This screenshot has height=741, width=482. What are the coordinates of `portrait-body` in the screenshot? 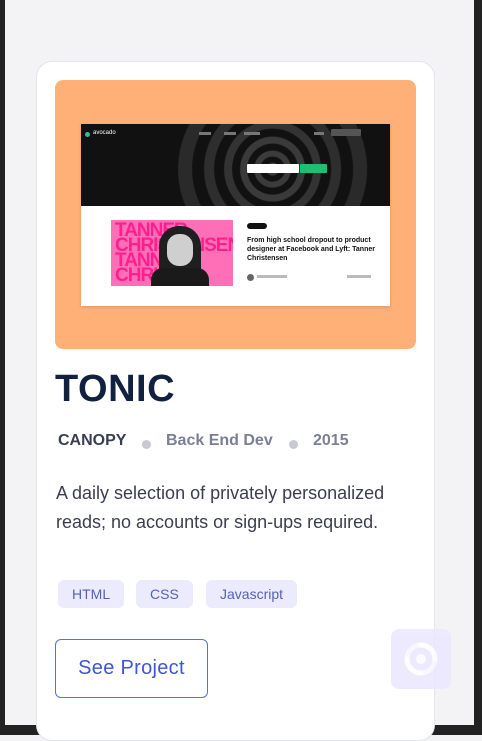 It's located at (180, 277).